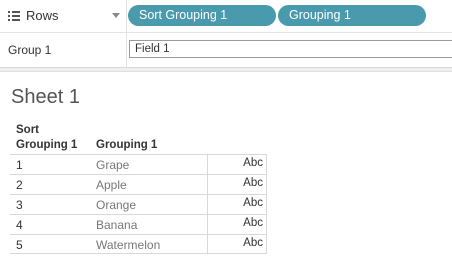 This screenshot has width=452, height=270. I want to click on table-row: 5 Watermelon Abc, so click(138, 244).